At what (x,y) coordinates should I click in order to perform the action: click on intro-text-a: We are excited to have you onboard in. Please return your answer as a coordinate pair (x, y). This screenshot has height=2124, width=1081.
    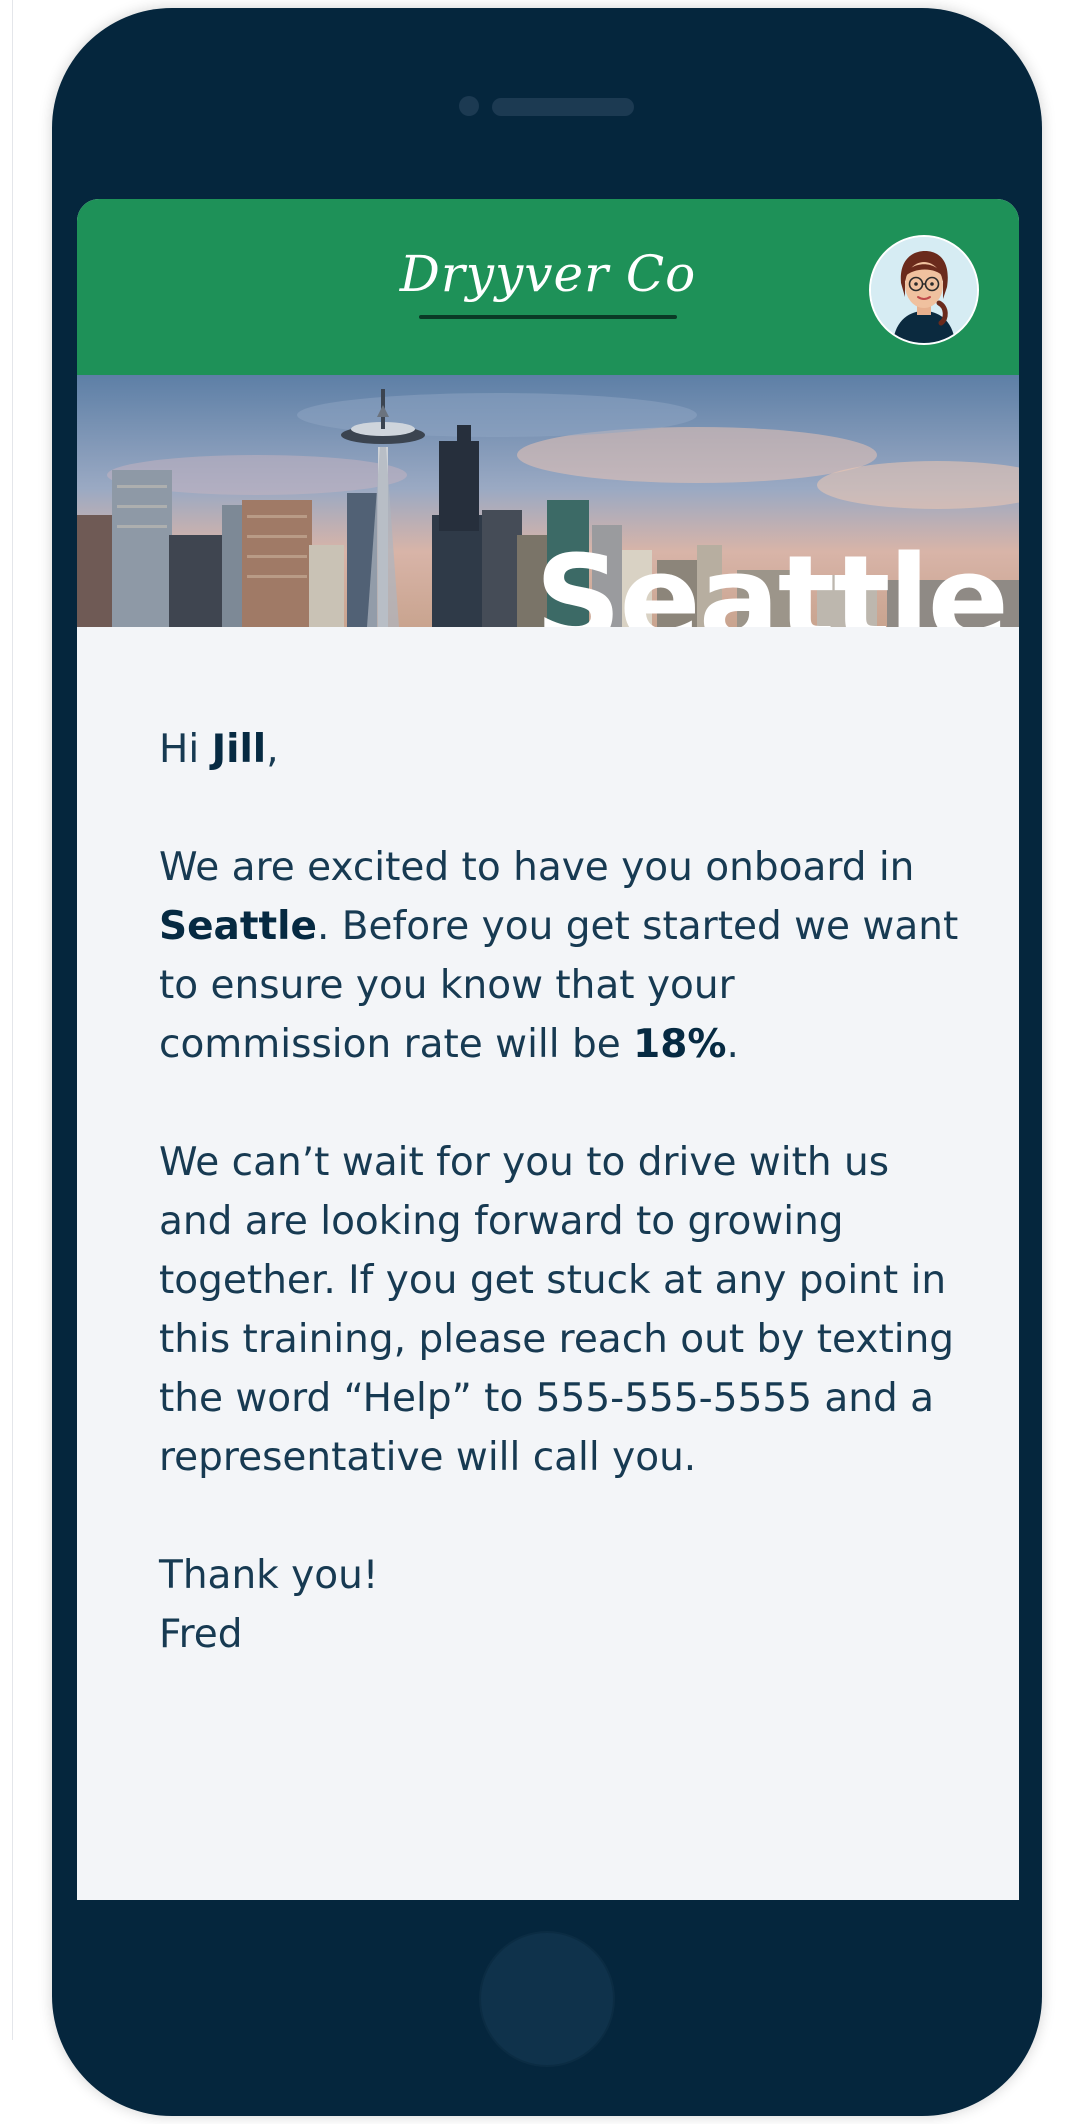
    Looking at the image, I should click on (537, 867).